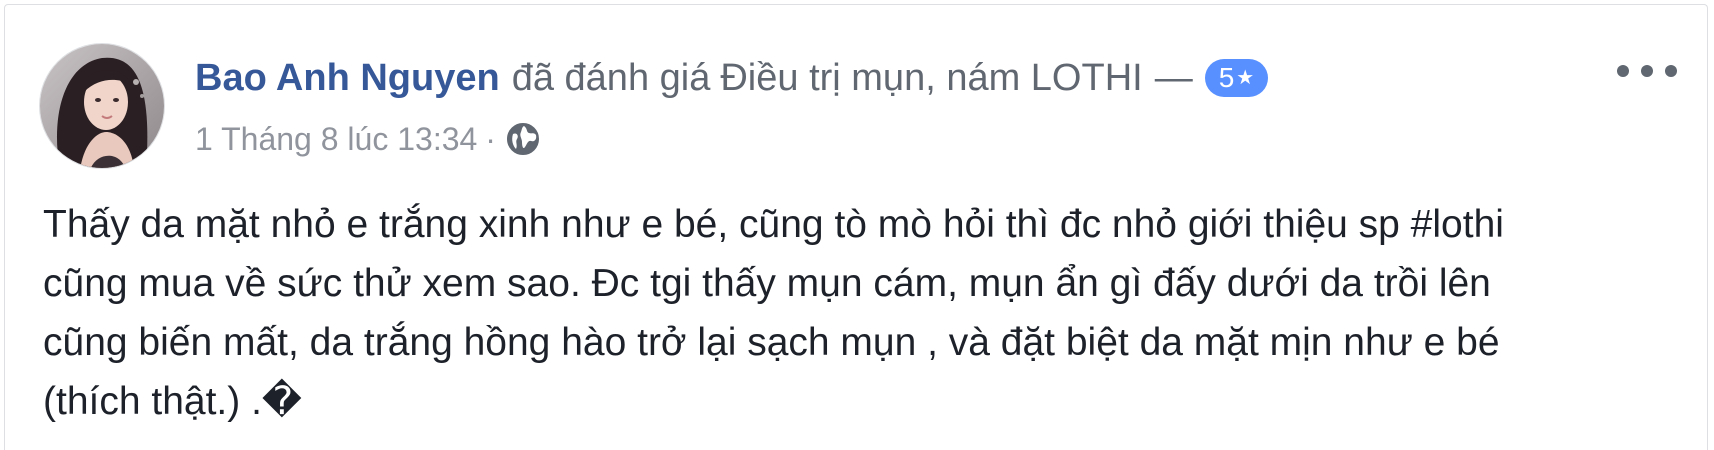 This screenshot has height=450, width=1714. I want to click on more-options-icon, so click(1647, 71).